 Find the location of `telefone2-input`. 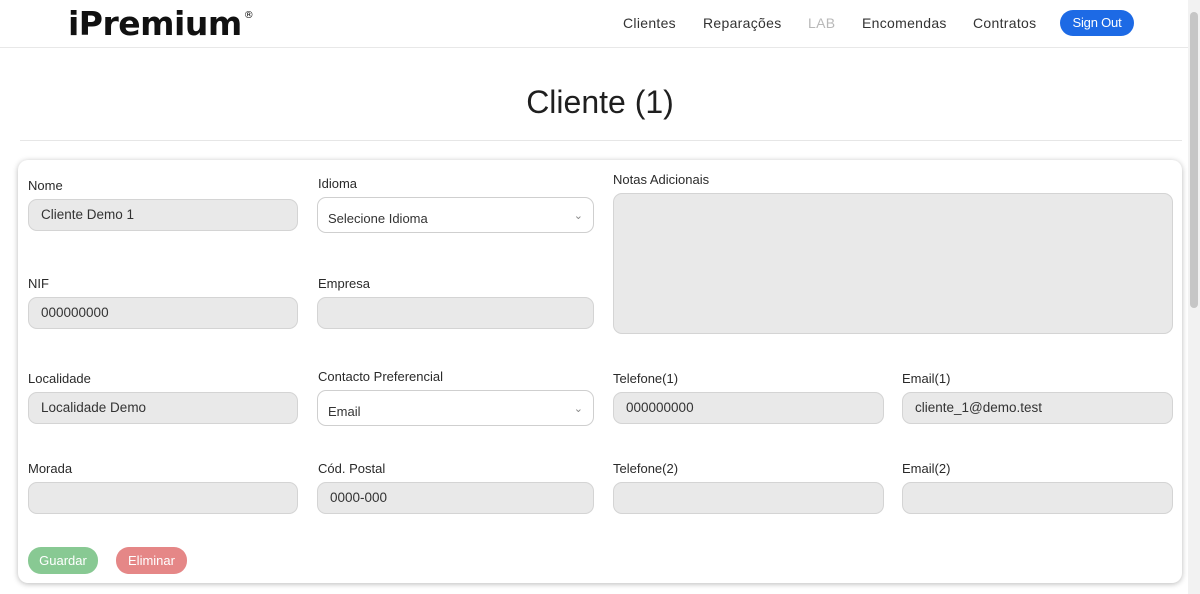

telefone2-input is located at coordinates (748, 498).